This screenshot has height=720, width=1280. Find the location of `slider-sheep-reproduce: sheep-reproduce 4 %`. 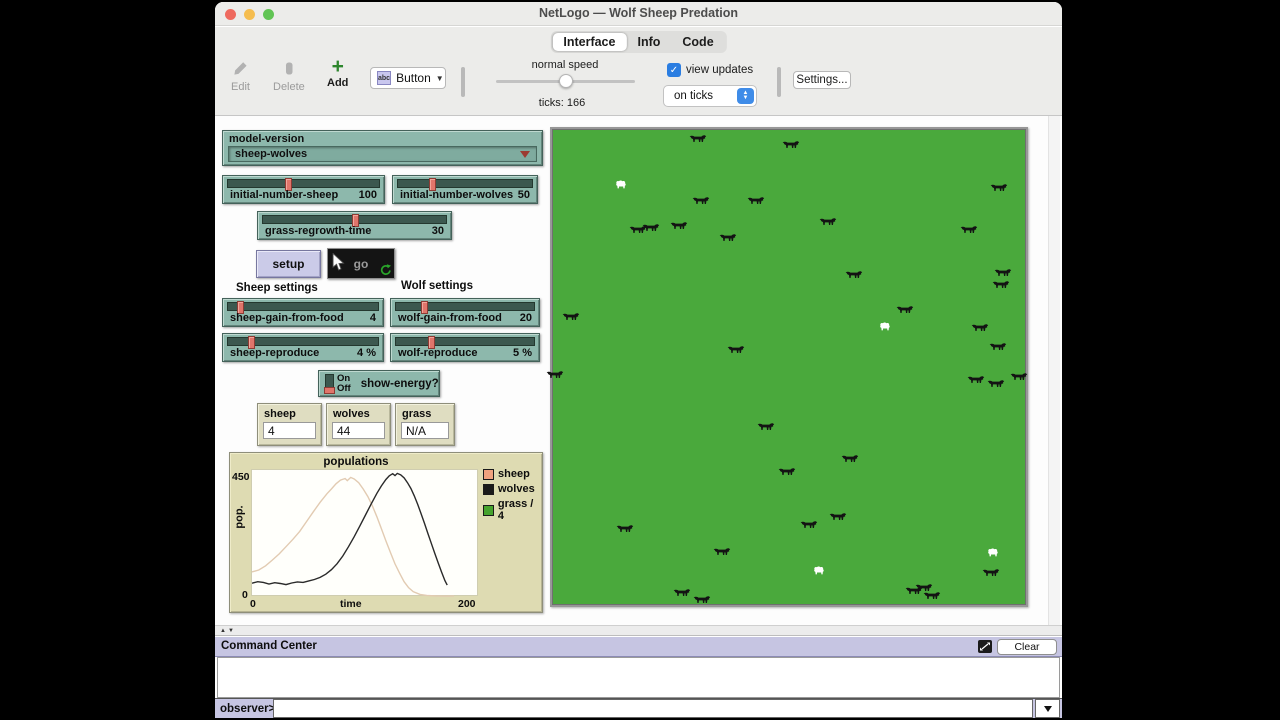

slider-sheep-reproduce: sheep-reproduce 4 % is located at coordinates (303, 347).